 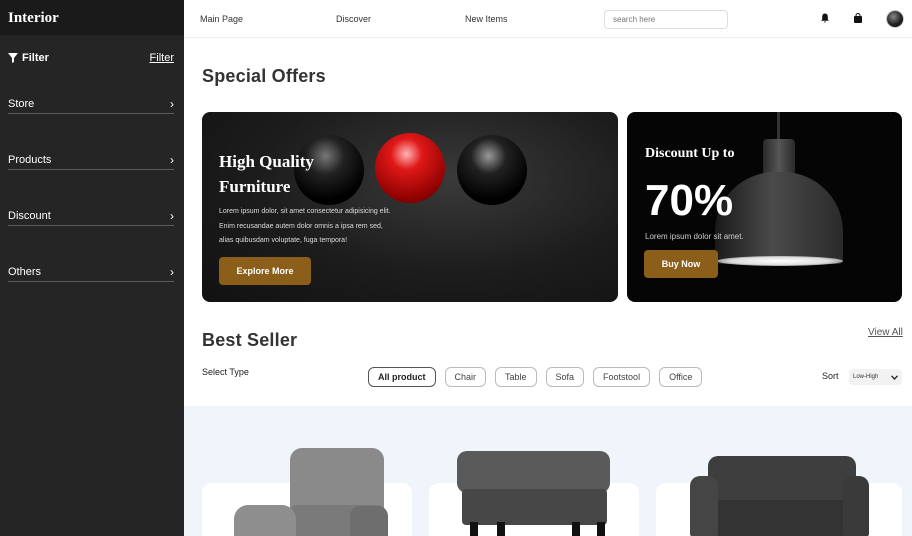 I want to click on sort-select: Low-High, so click(x=875, y=377).